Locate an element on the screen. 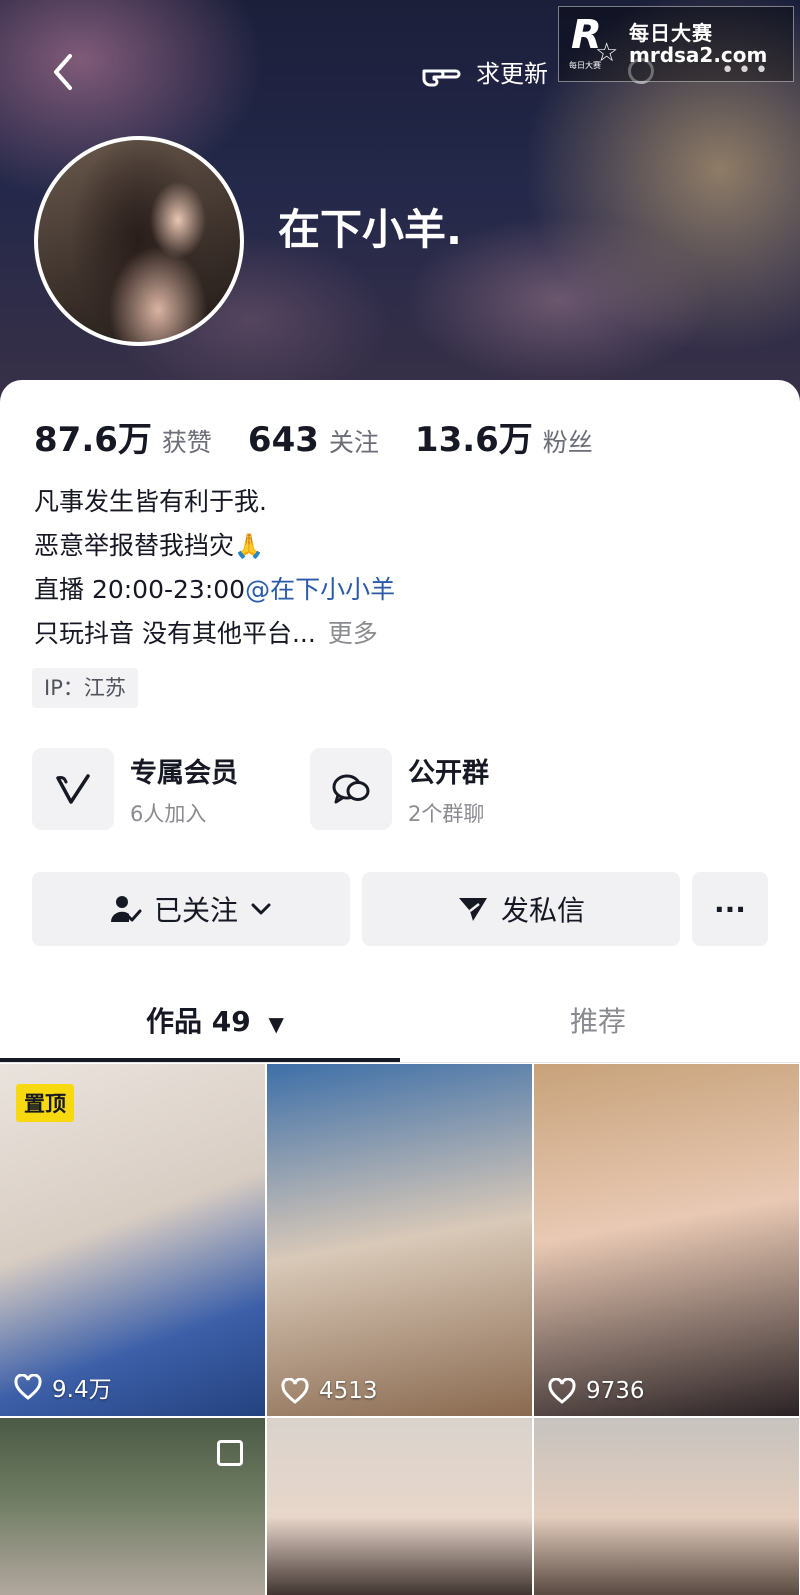  pointing-hand-icon is located at coordinates (441, 77).